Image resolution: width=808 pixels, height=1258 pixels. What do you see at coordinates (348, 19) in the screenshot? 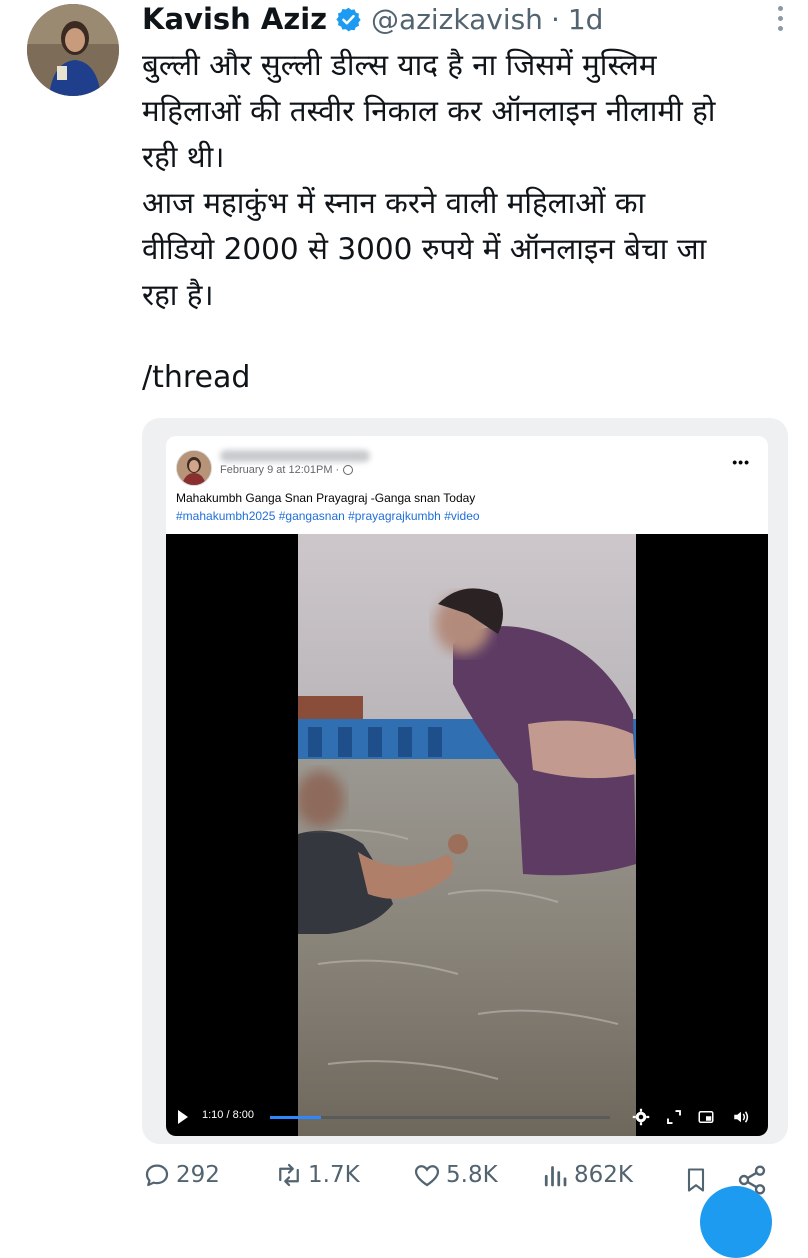
I see `verified-badge-icon` at bounding box center [348, 19].